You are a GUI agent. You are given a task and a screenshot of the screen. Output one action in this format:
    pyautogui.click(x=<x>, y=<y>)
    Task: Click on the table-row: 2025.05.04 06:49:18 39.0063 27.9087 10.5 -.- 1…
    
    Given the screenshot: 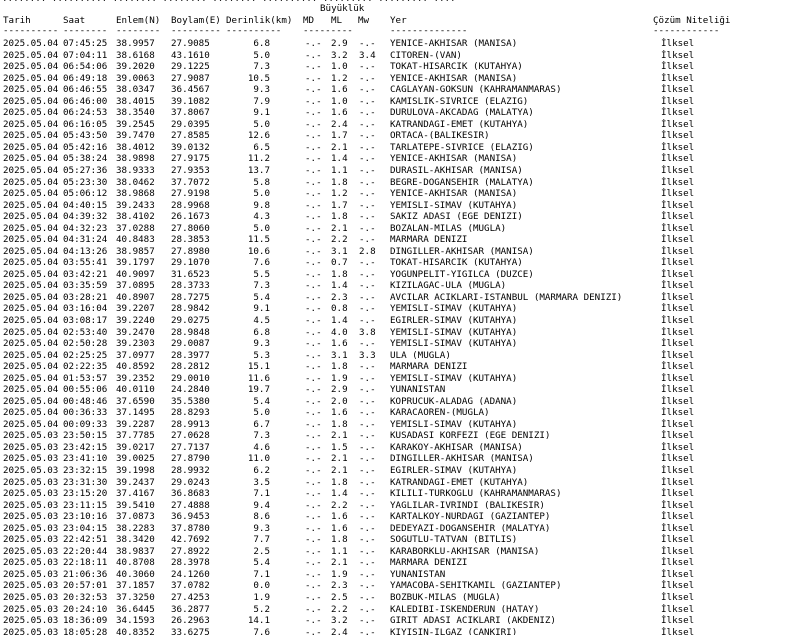 What is the action you would take?
    pyautogui.click(x=400, y=79)
    